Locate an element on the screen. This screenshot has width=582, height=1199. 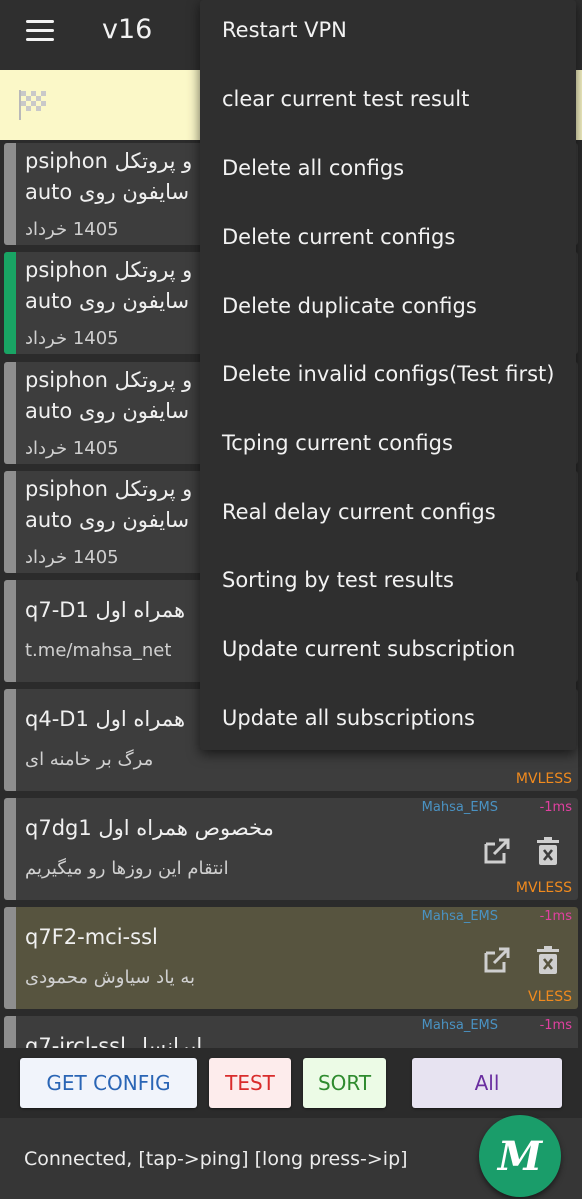
config-remark: به یاد سیاوش محمودی is located at coordinates (110, 977).